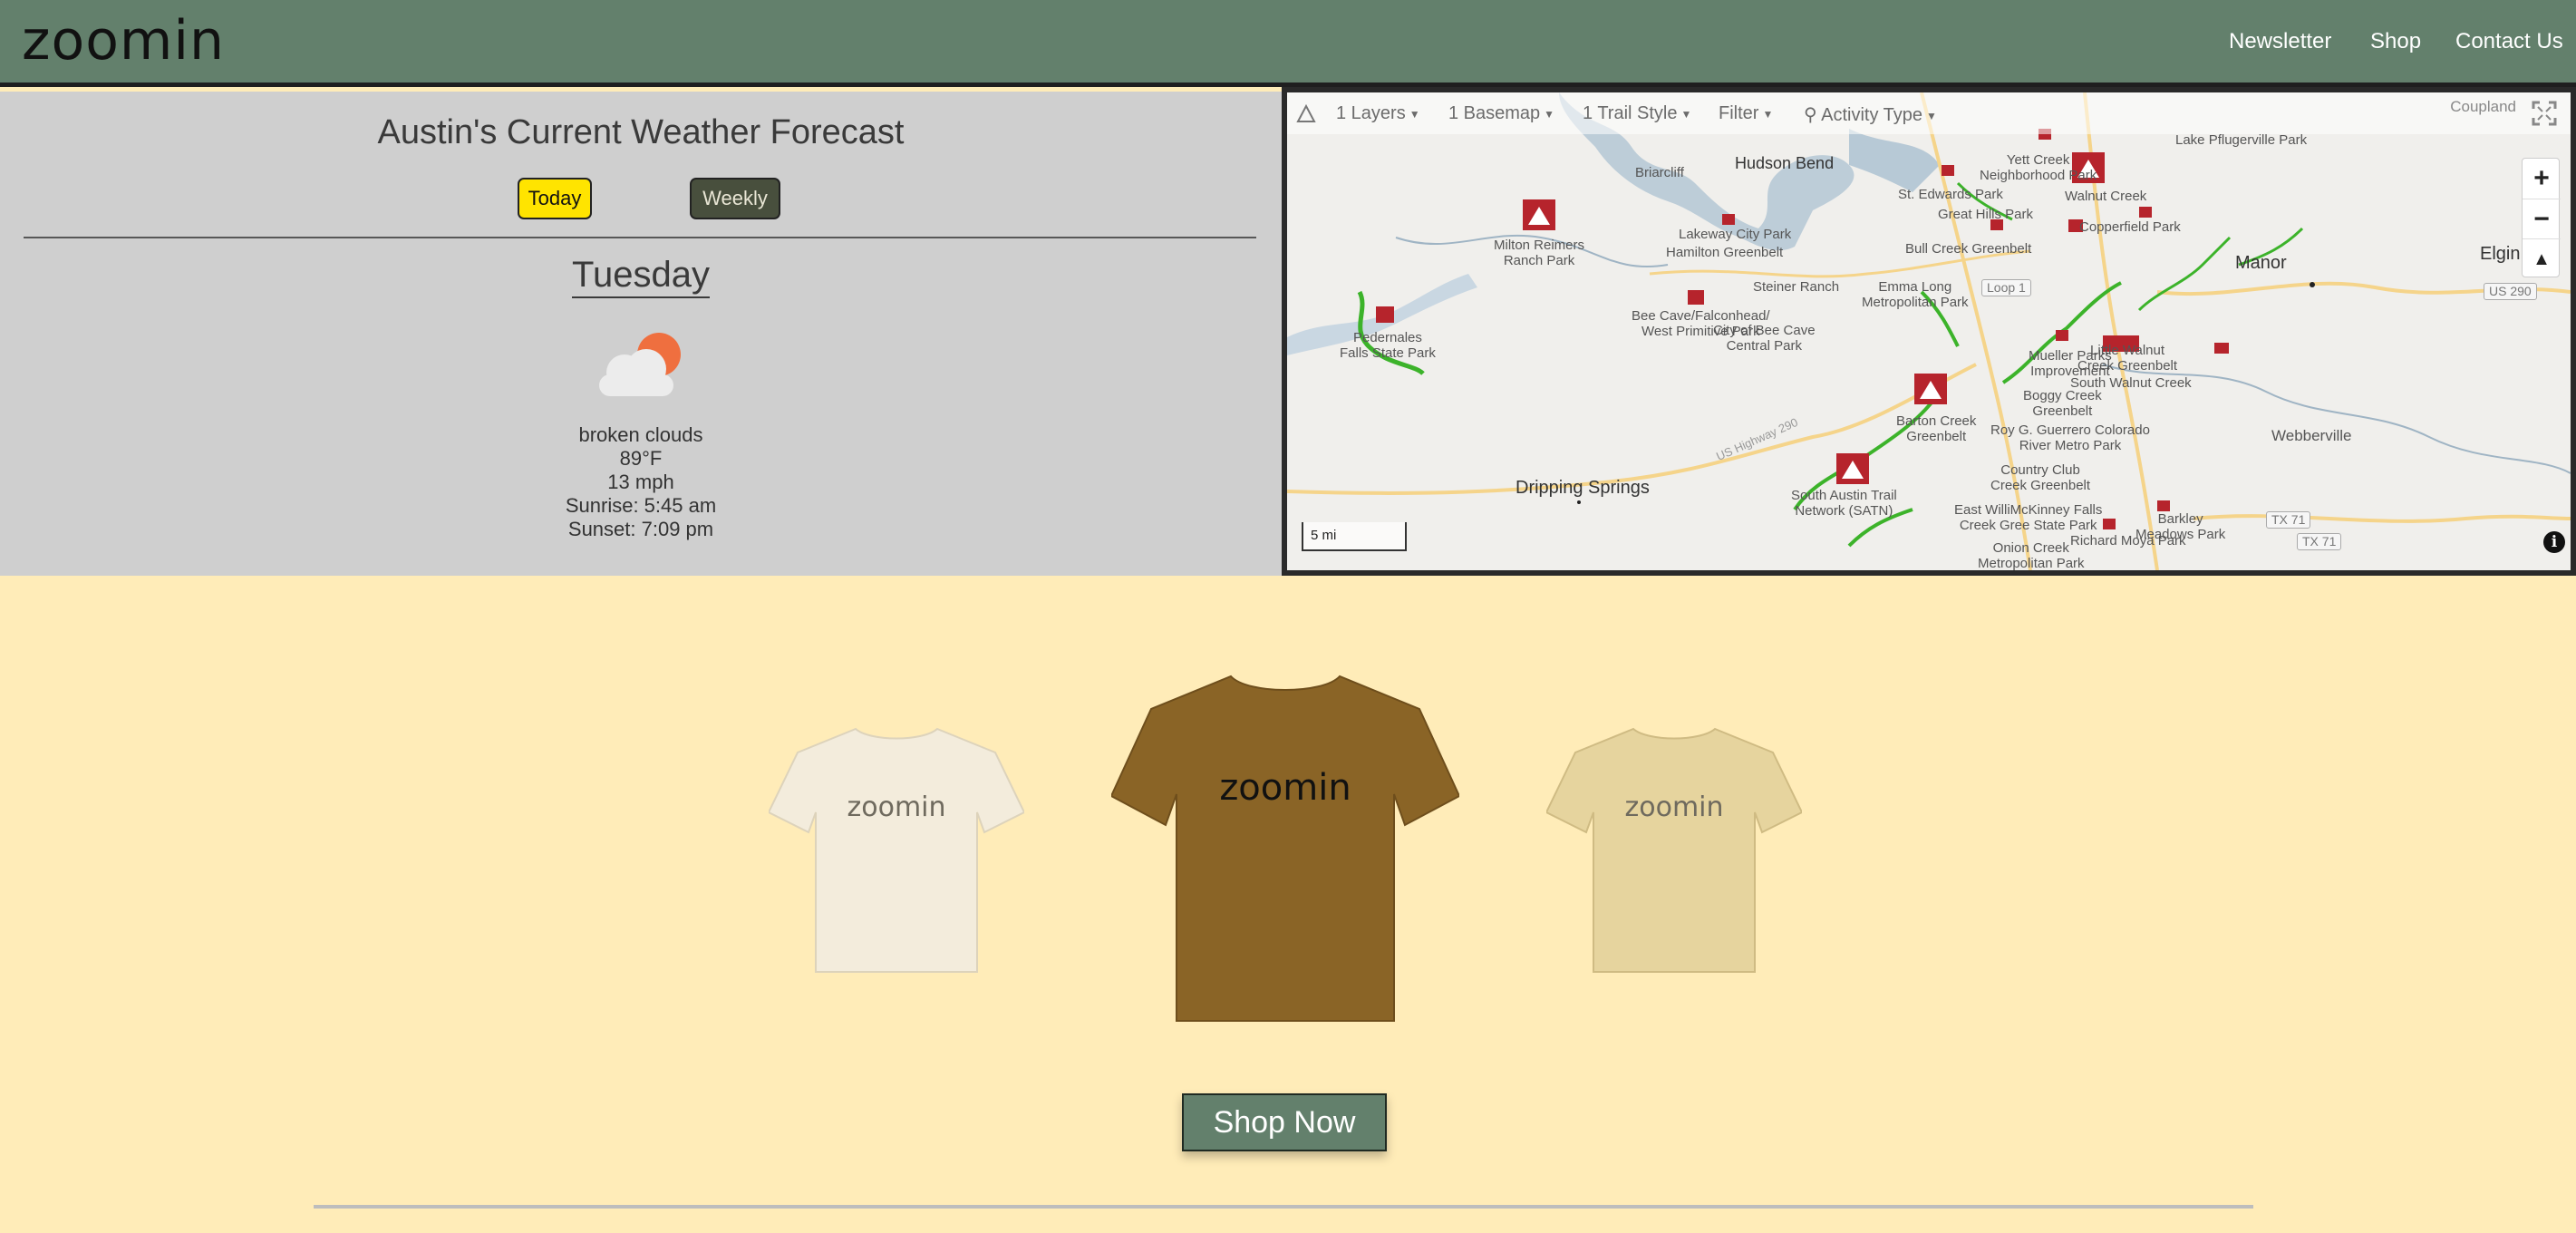 Image resolution: width=2576 pixels, height=1233 pixels. What do you see at coordinates (2311, 435) in the screenshot?
I see `map-label-webberville: Webberville` at bounding box center [2311, 435].